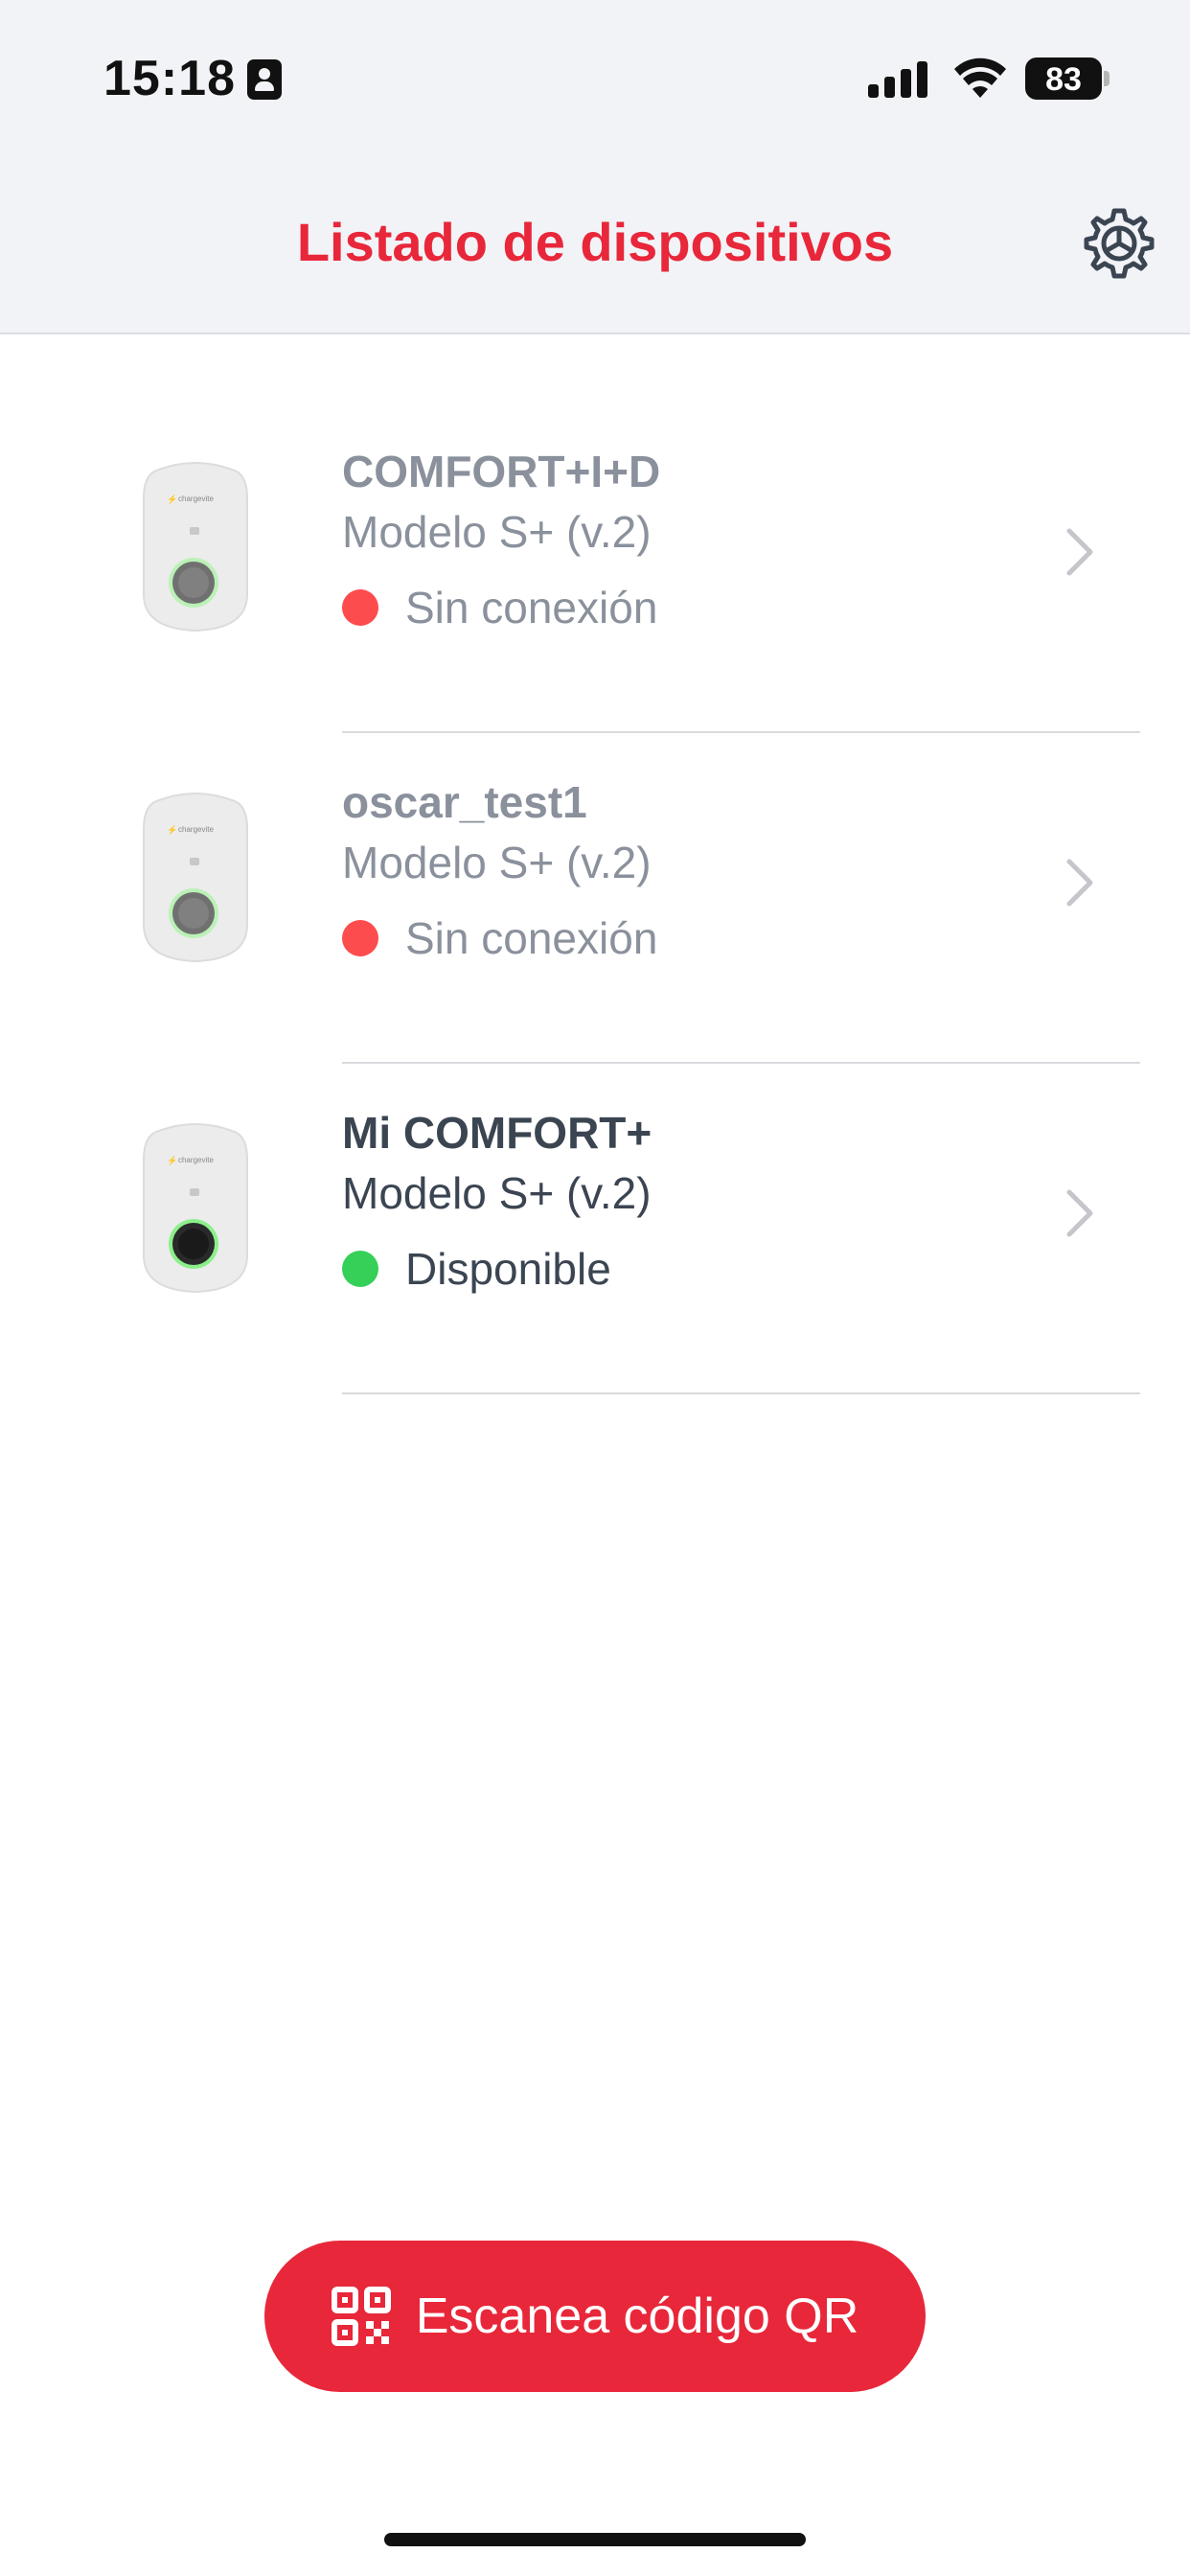 This screenshot has height=2576, width=1190. What do you see at coordinates (595, 167) in the screenshot?
I see `top-bar: 15:18 83 Listado de dispositivos` at bounding box center [595, 167].